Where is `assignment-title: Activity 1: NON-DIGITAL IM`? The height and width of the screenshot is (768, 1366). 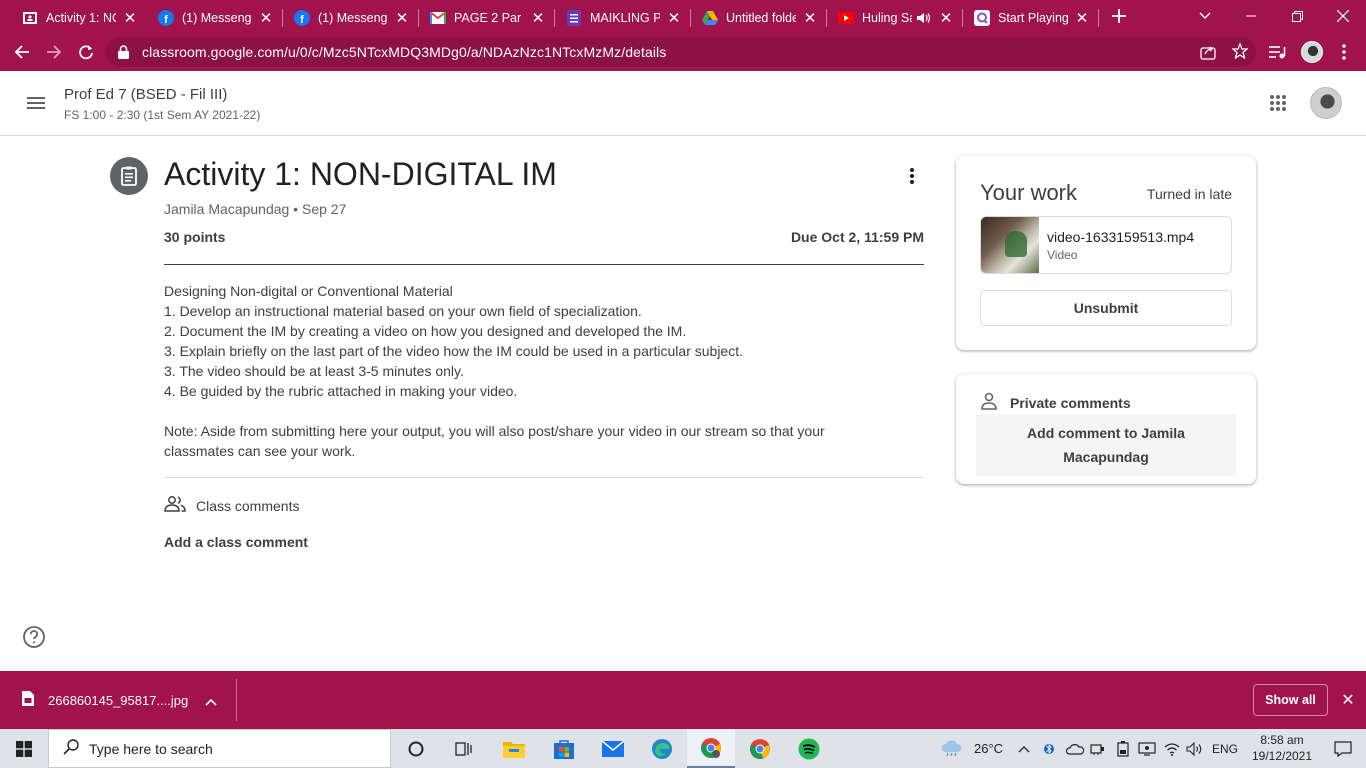
assignment-title: Activity 1: NON-DIGITAL IM is located at coordinates (360, 174).